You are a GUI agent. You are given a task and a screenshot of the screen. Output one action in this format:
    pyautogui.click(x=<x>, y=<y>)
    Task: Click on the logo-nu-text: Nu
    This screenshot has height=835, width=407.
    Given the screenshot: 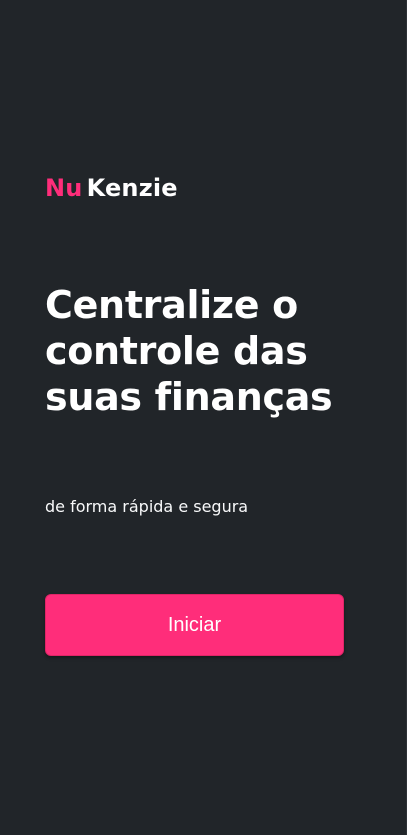 What is the action you would take?
    pyautogui.click(x=64, y=188)
    